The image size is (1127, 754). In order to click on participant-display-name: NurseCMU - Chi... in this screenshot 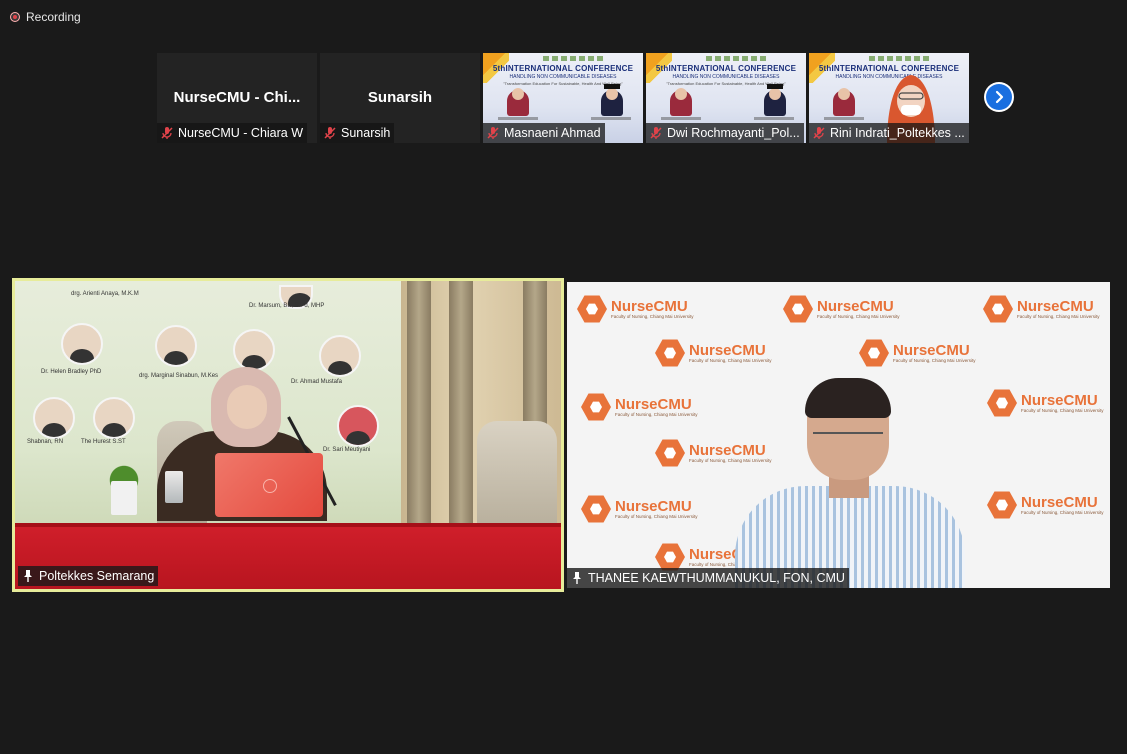, I will do `click(237, 97)`.